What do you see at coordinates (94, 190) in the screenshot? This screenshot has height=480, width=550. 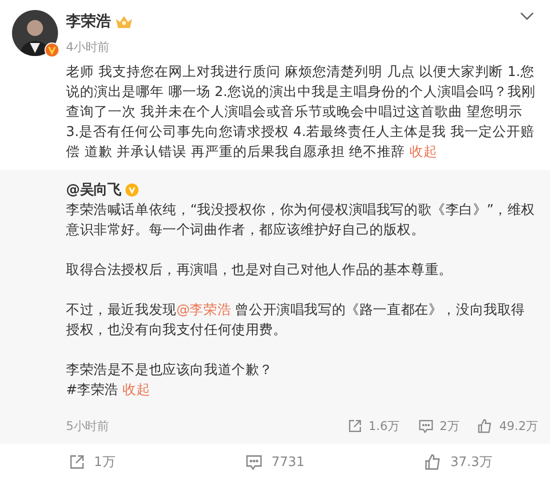 I see `repost-author: @吴向飞` at bounding box center [94, 190].